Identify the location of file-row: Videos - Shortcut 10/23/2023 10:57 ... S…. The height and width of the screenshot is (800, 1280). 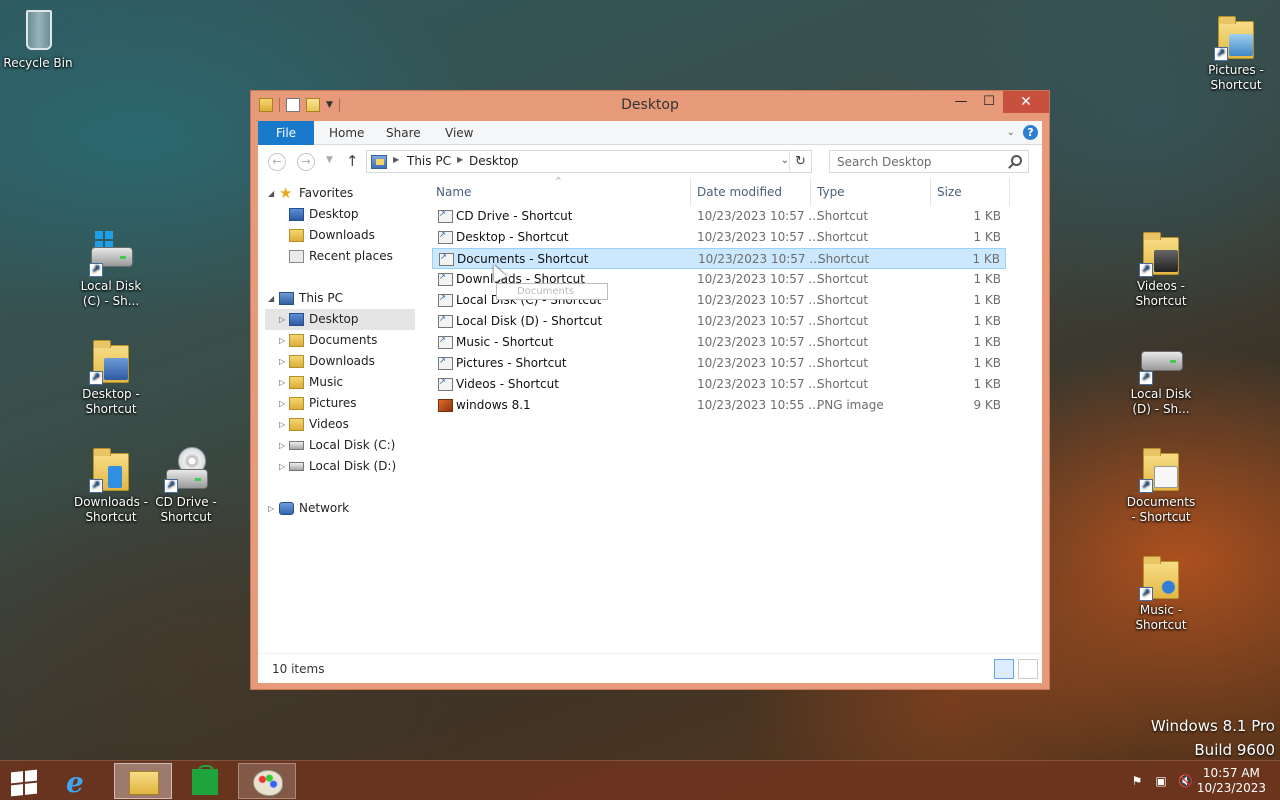
(719, 383).